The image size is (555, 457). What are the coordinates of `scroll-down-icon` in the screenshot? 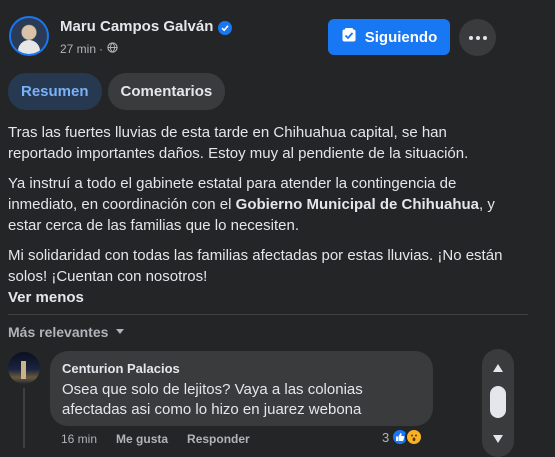 It's located at (498, 440).